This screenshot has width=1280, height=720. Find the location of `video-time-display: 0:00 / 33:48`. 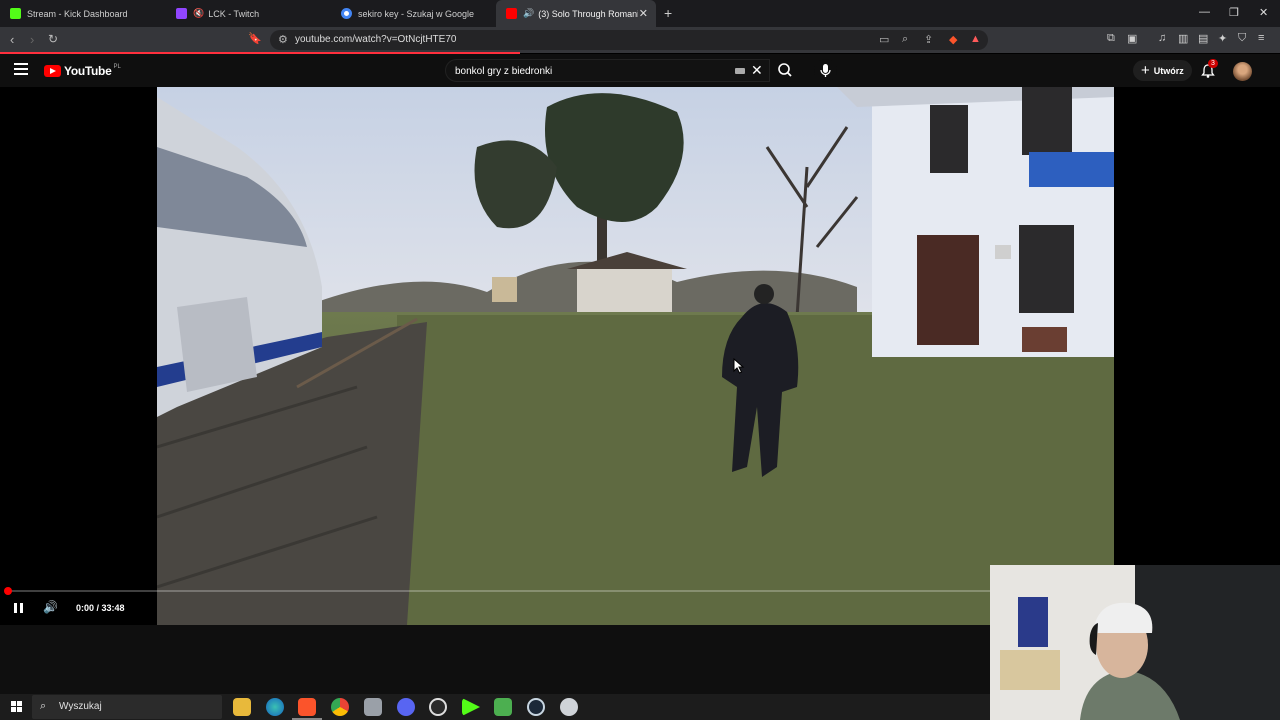

video-time-display: 0:00 / 33:48 is located at coordinates (100, 608).